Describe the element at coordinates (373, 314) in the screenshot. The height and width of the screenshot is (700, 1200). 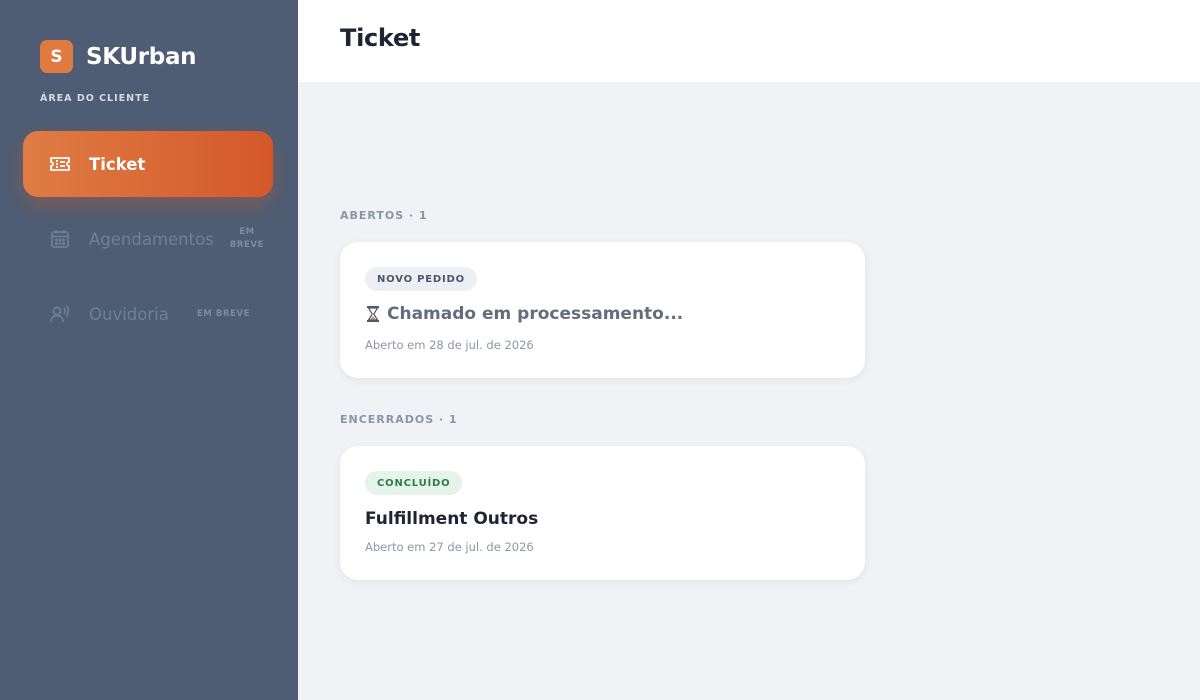
I see `hourglass-icon` at that location.